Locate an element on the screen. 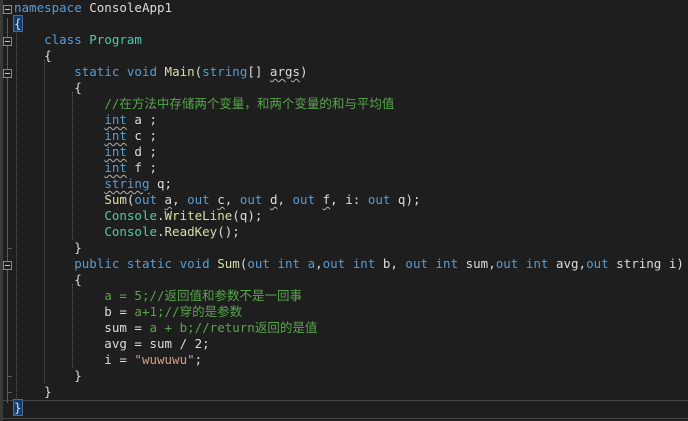 The width and height of the screenshot is (688, 421). code-line-4: { is located at coordinates (33, 56).